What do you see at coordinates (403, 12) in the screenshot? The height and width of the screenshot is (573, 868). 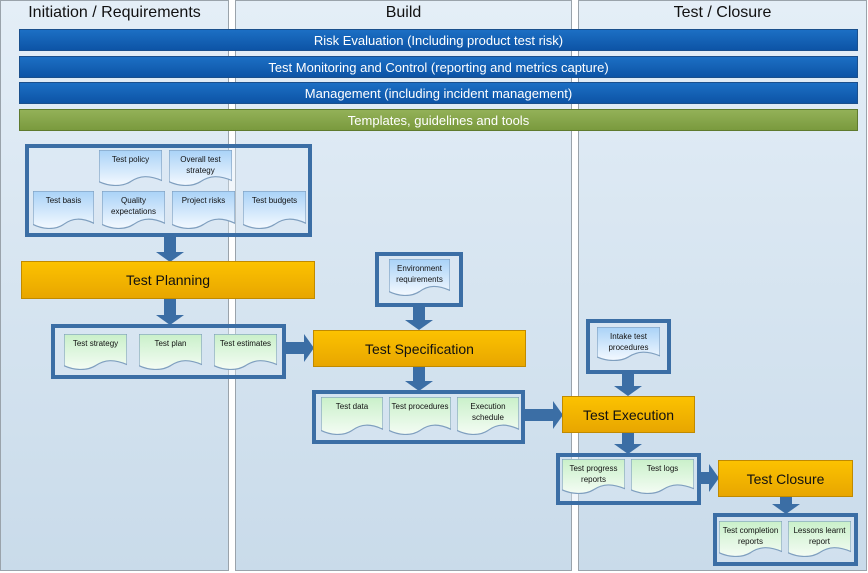 I see `column-title: Build` at bounding box center [403, 12].